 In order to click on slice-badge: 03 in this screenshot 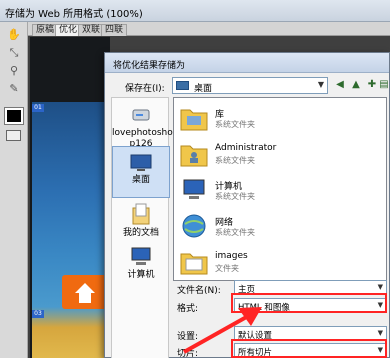, I will do `click(38, 314)`.